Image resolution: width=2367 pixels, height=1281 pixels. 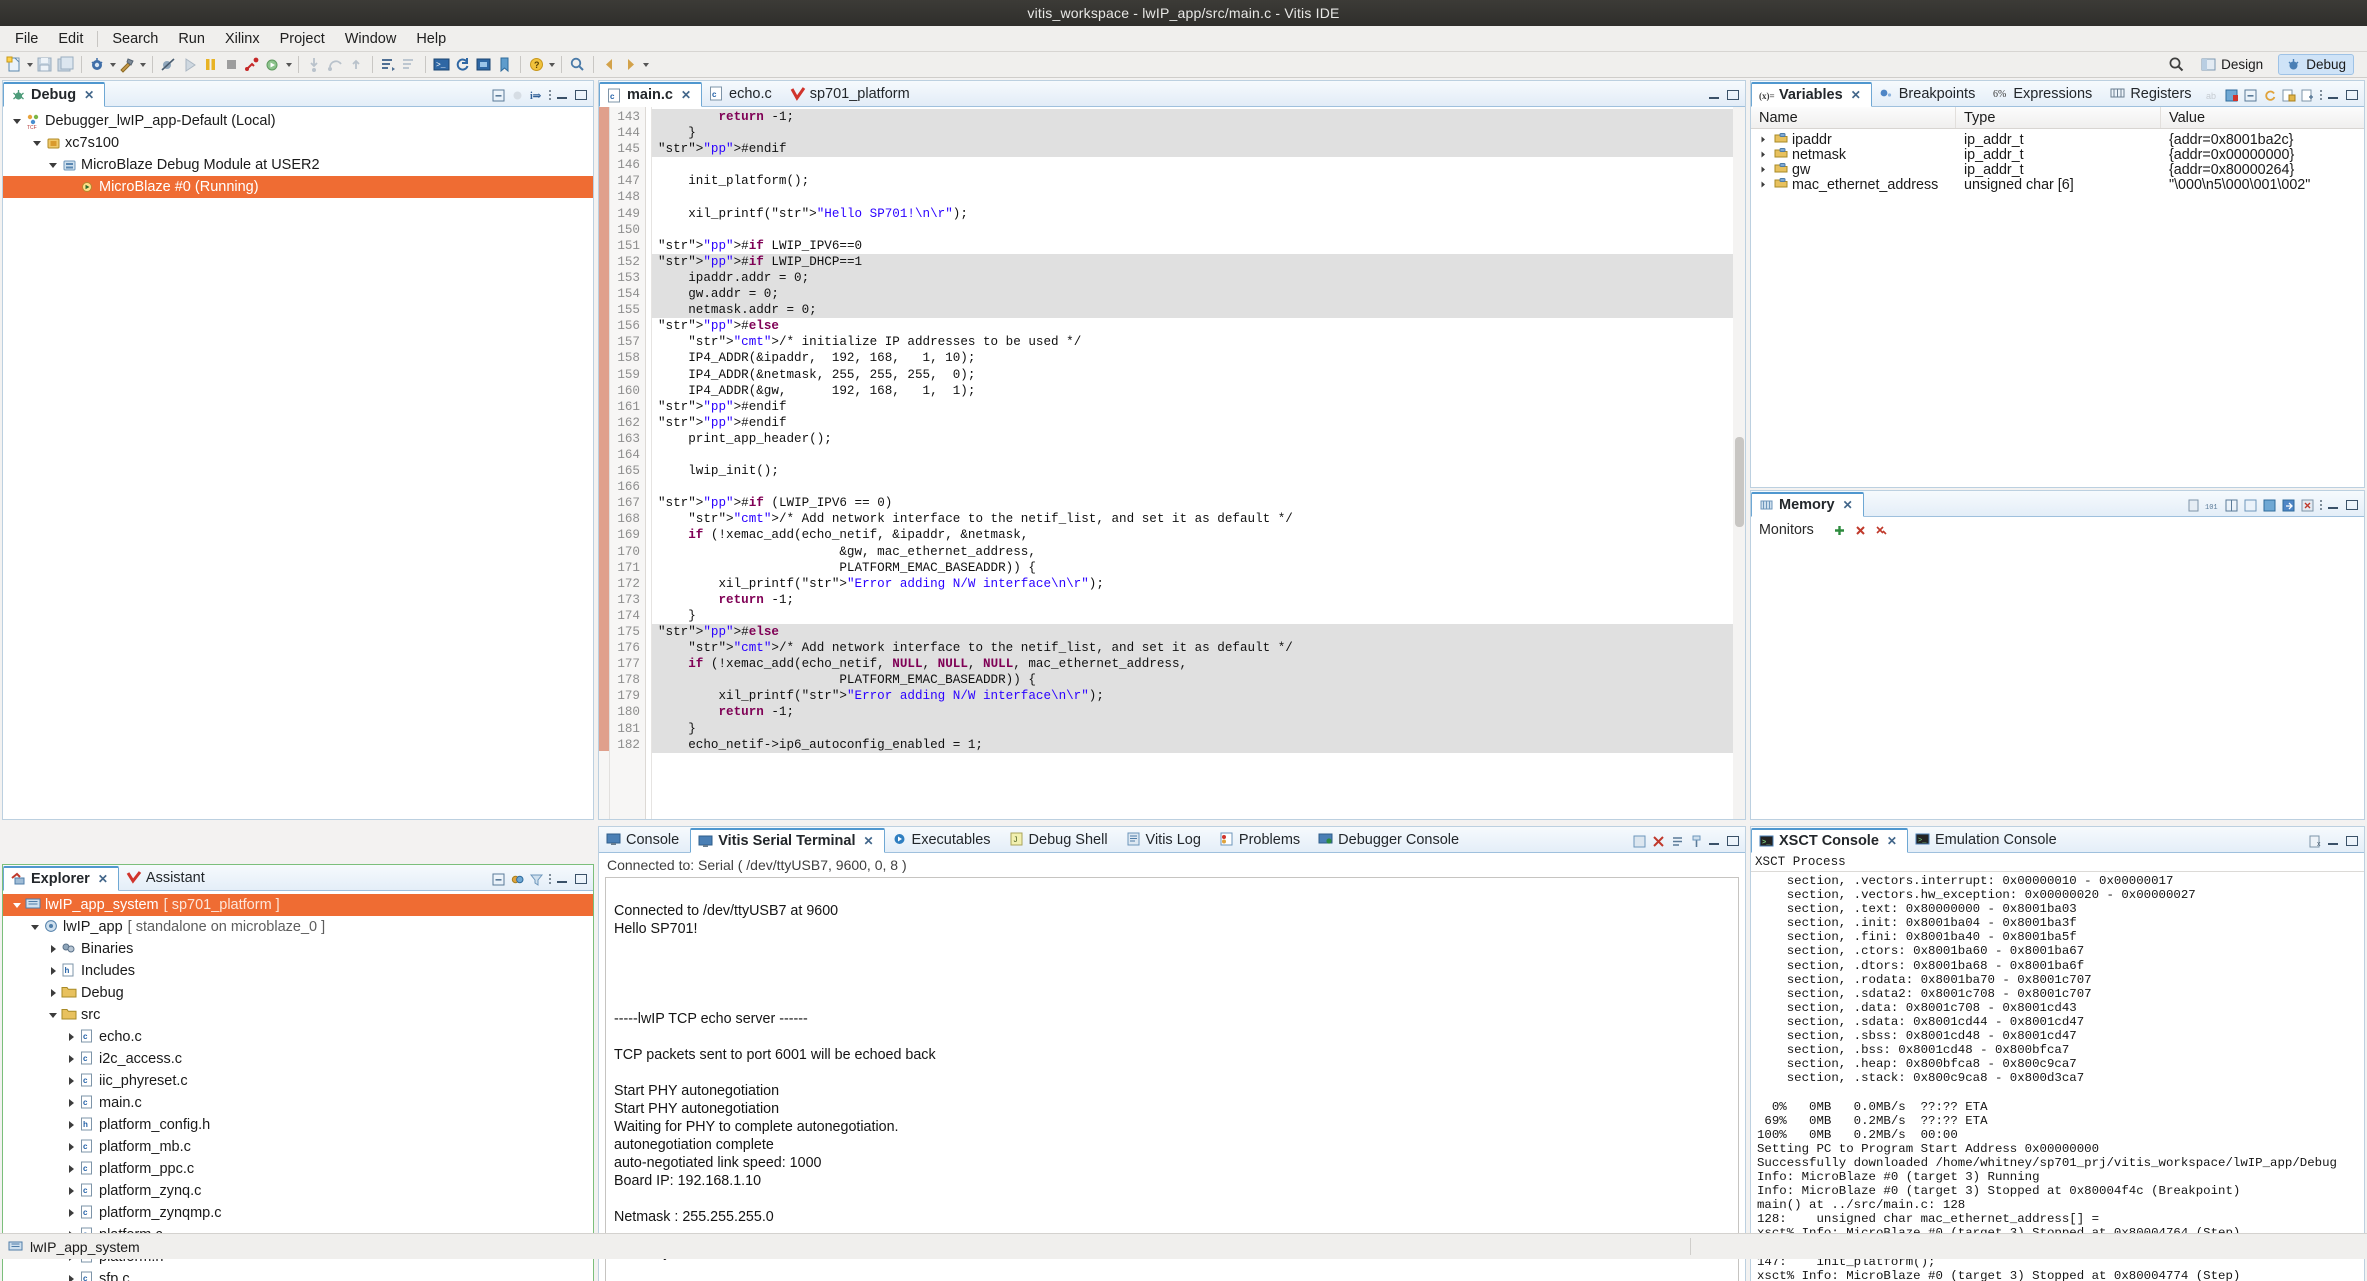 What do you see at coordinates (1696, 841) in the screenshot?
I see `pin-terminal-icon` at bounding box center [1696, 841].